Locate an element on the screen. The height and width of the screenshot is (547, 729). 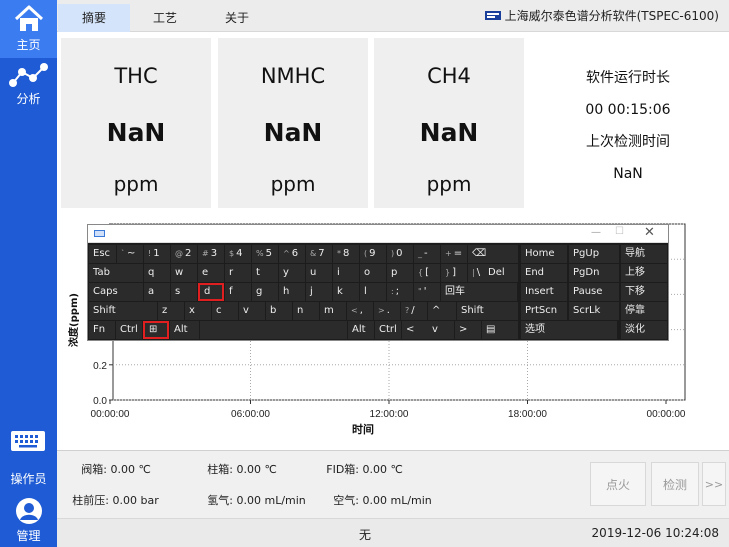
key-symbol: + = is located at coordinates (454, 254).